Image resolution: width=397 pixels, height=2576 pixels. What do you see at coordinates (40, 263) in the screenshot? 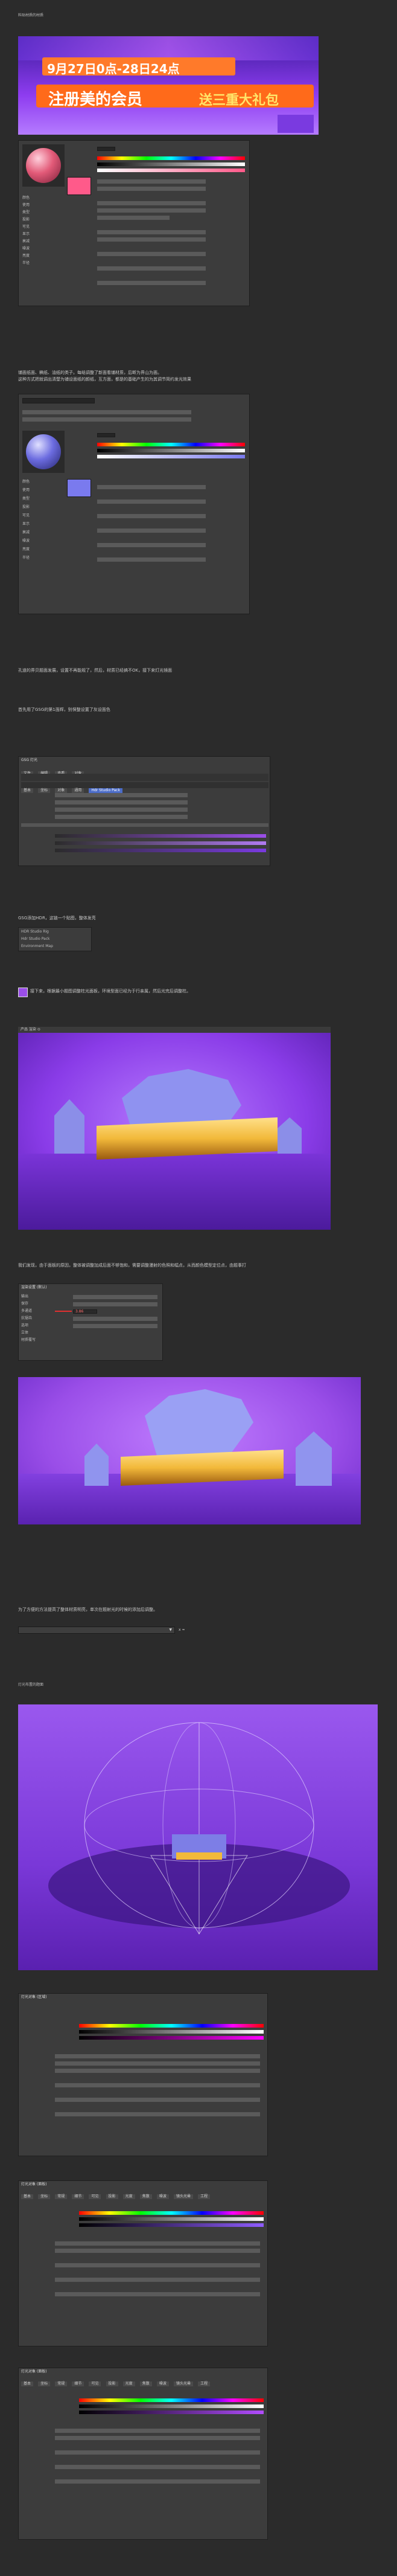
I see `channel-item: 半径` at bounding box center [40, 263].